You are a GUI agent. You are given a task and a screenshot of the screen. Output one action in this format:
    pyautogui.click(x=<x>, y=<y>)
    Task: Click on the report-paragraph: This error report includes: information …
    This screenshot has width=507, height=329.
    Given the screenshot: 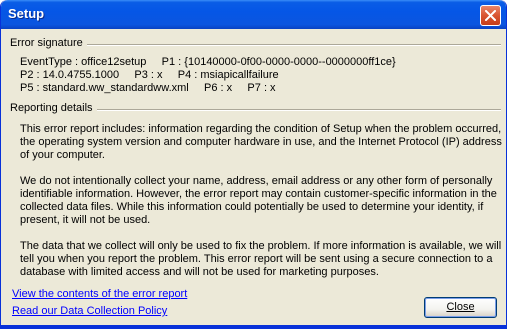 What is the action you would take?
    pyautogui.click(x=261, y=142)
    